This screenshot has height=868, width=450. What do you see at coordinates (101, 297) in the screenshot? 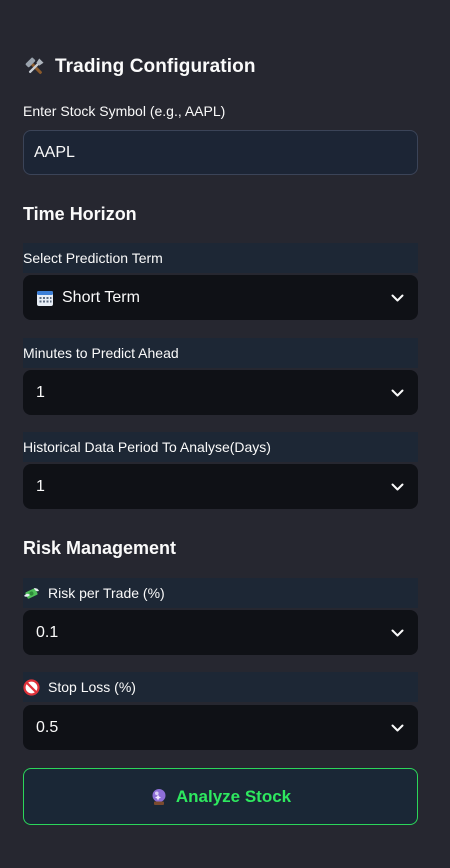
I see `prediction-term-value: Short Term` at bounding box center [101, 297].